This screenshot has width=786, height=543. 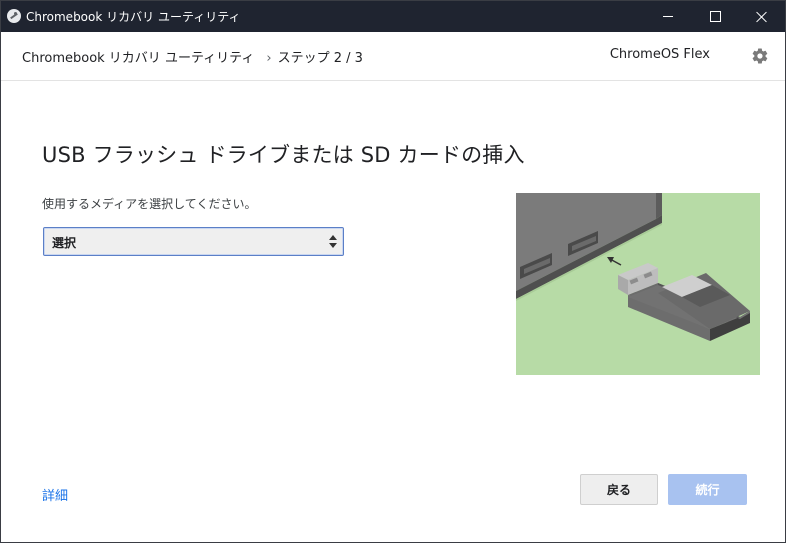 What do you see at coordinates (64, 243) in the screenshot?
I see `media-select-value: 選択` at bounding box center [64, 243].